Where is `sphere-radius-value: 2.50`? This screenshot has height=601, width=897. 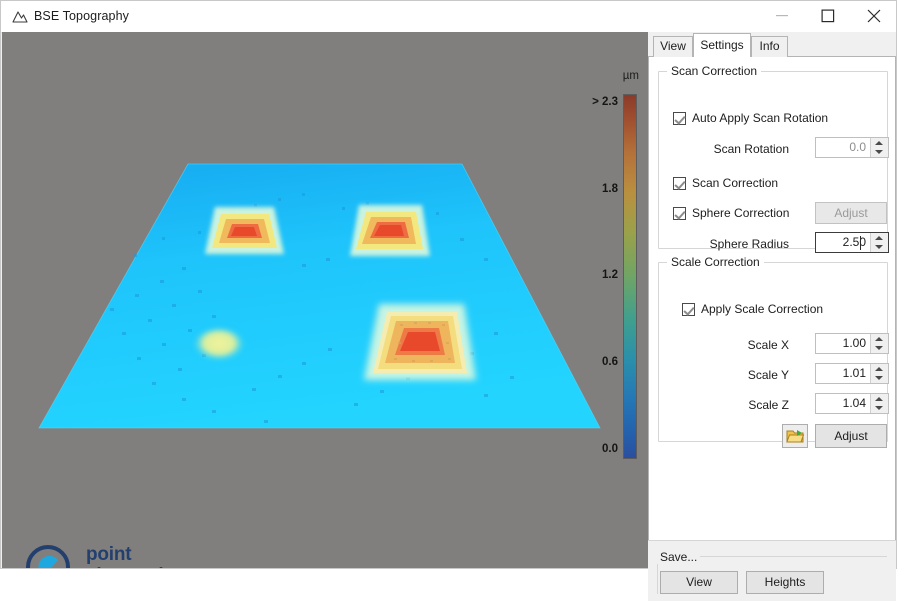
sphere-radius-value: 2.50 is located at coordinates (854, 242).